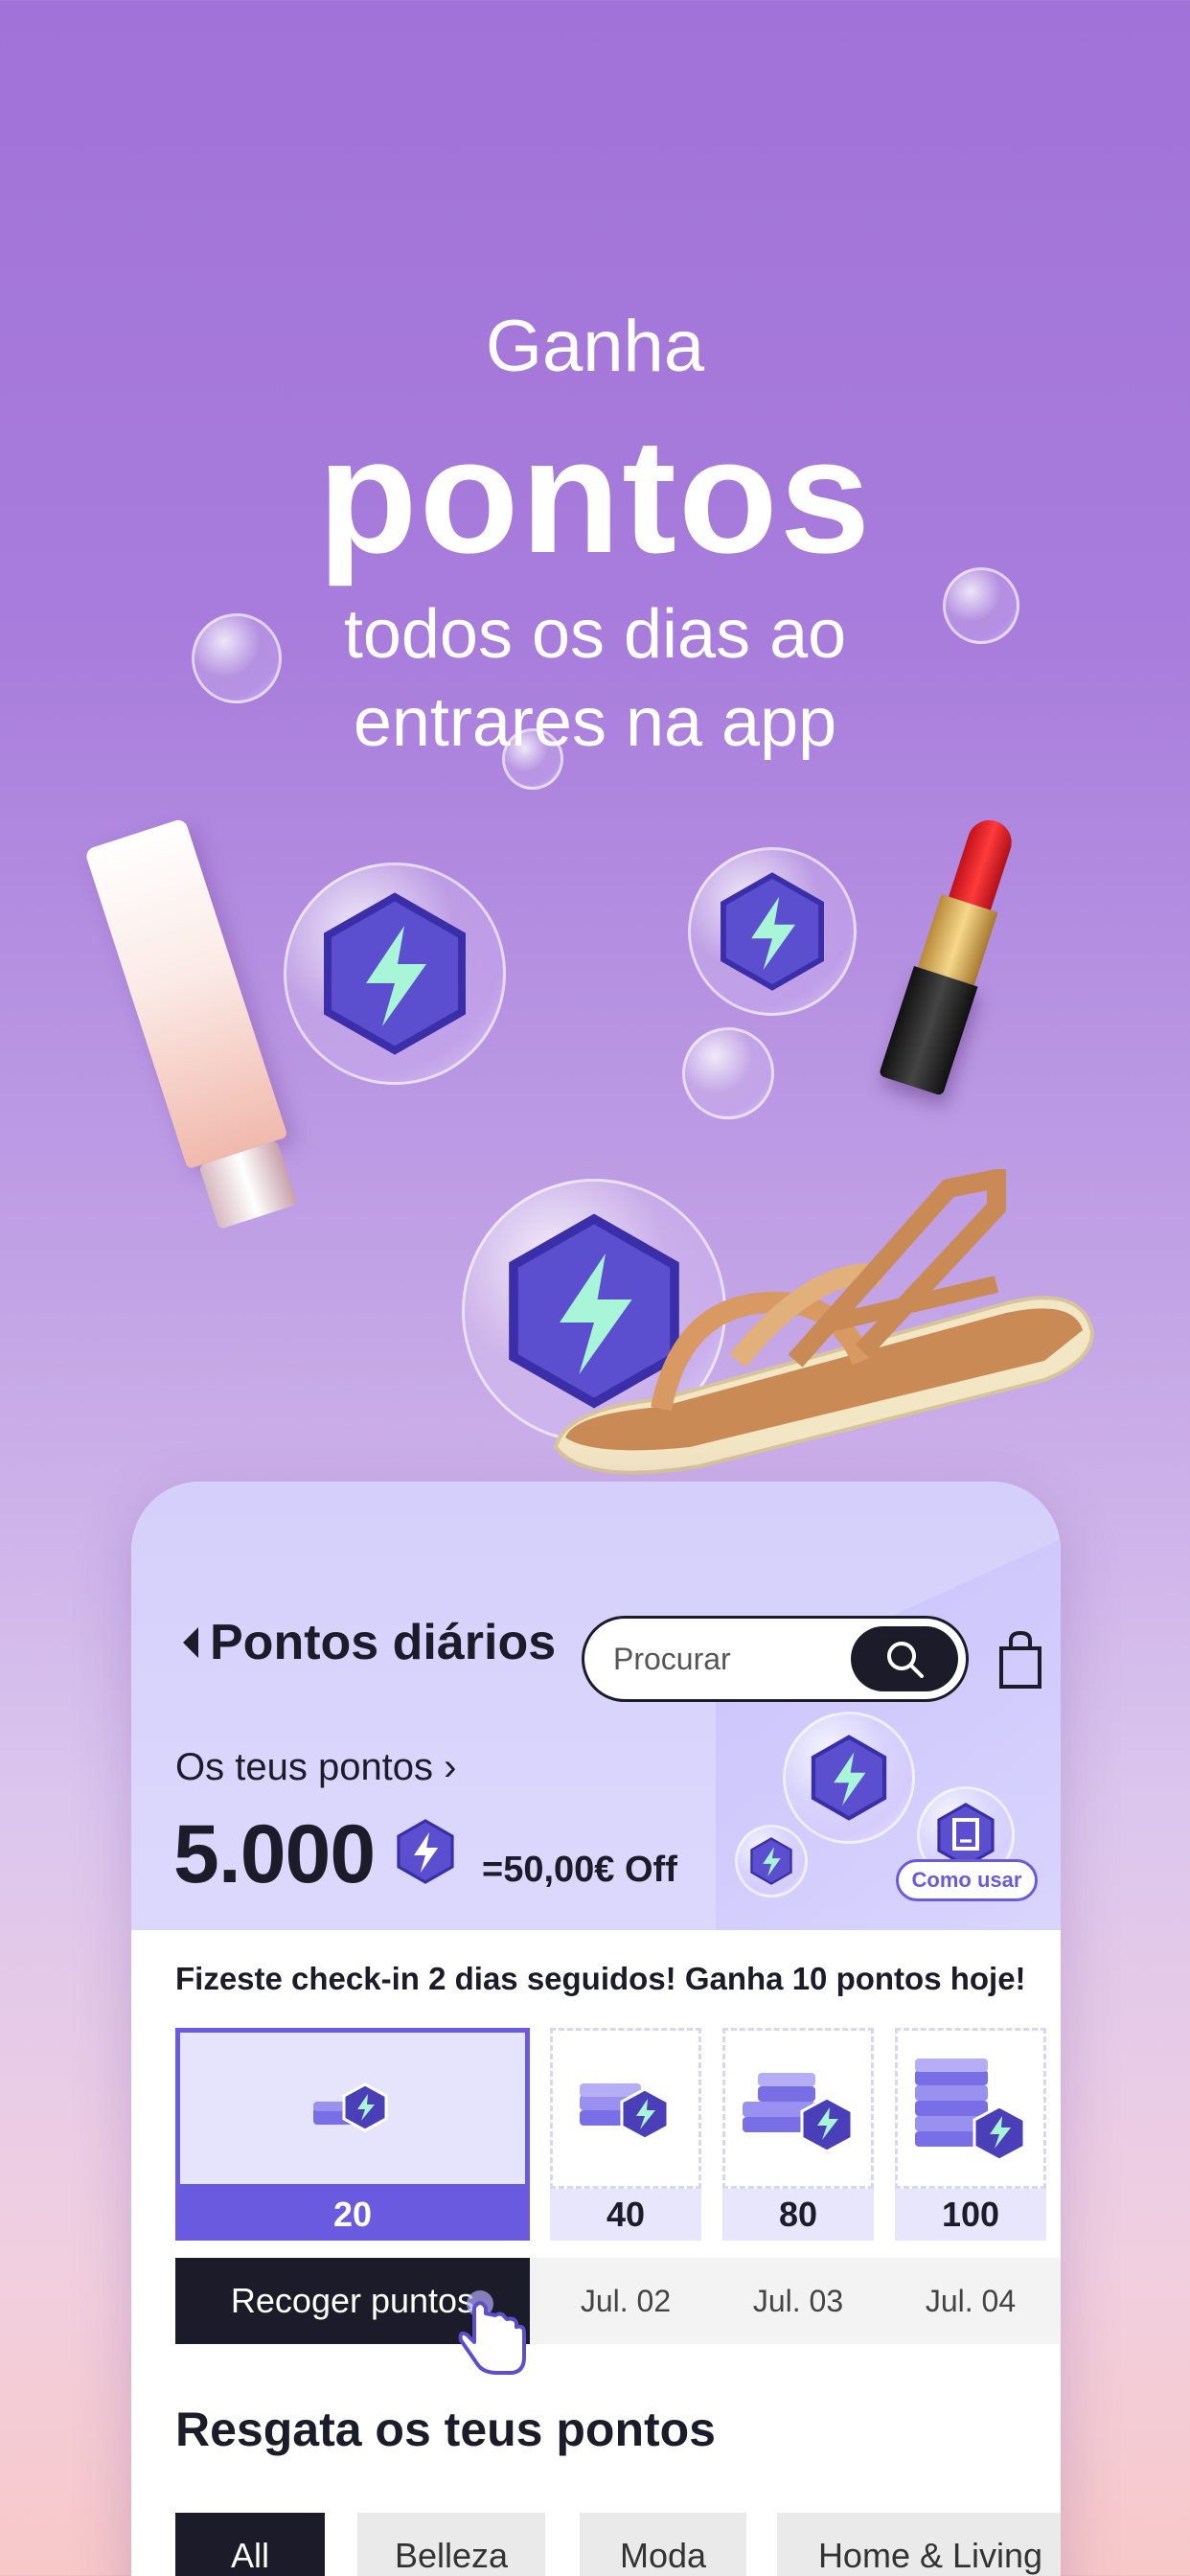  Describe the element at coordinates (595, 346) in the screenshot. I see `hero-line-1: Ganha` at that location.